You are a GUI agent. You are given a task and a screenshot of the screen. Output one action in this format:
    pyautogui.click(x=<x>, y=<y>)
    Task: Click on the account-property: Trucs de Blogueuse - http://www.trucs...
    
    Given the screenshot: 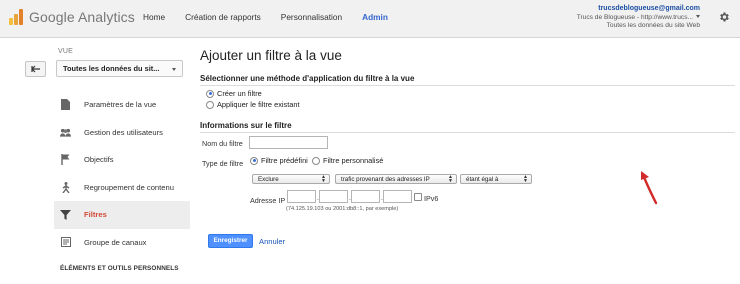 What is the action you would take?
    pyautogui.click(x=634, y=17)
    